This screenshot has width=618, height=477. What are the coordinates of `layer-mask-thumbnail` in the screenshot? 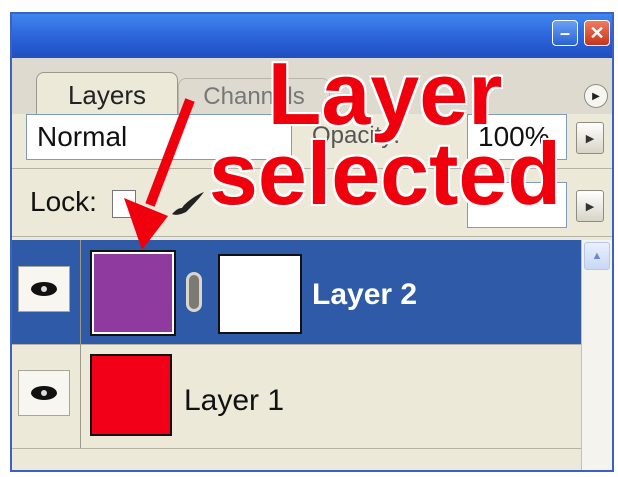 It's located at (260, 294).